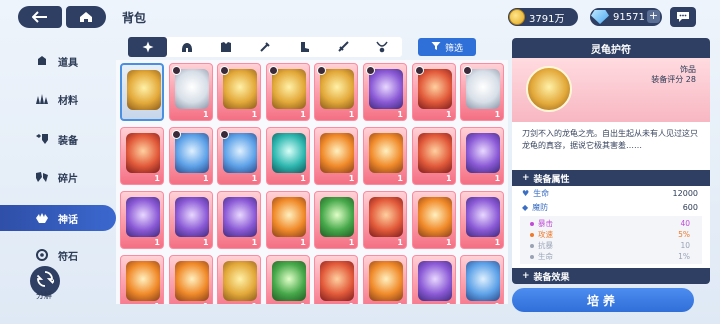 This screenshot has height=324, width=720. I want to click on sub-attr-value: 1%, so click(684, 256).